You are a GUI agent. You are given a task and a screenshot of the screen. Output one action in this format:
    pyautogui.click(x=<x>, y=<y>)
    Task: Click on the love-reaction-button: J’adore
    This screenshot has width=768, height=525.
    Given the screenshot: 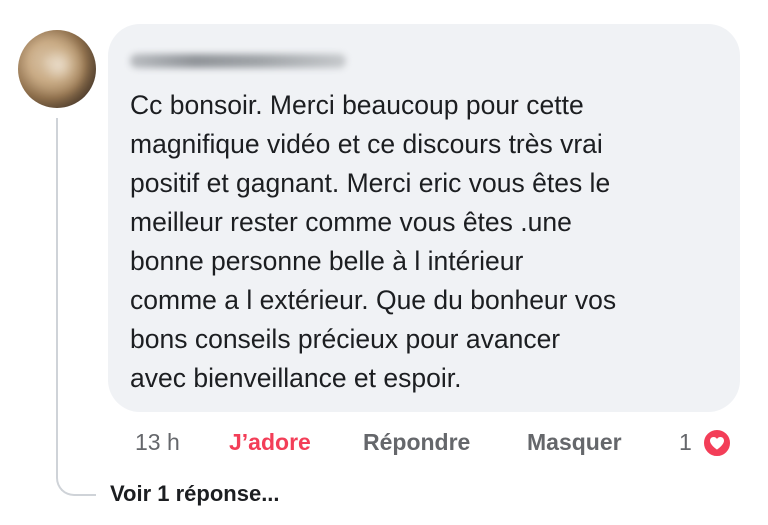 What is the action you would take?
    pyautogui.click(x=270, y=442)
    